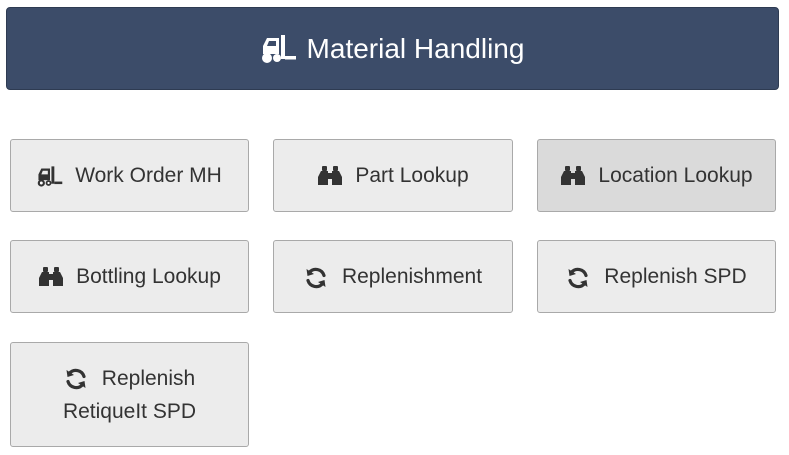 The width and height of the screenshot is (789, 455). Describe the element at coordinates (415, 48) in the screenshot. I see `page-title: Material Handling` at that location.